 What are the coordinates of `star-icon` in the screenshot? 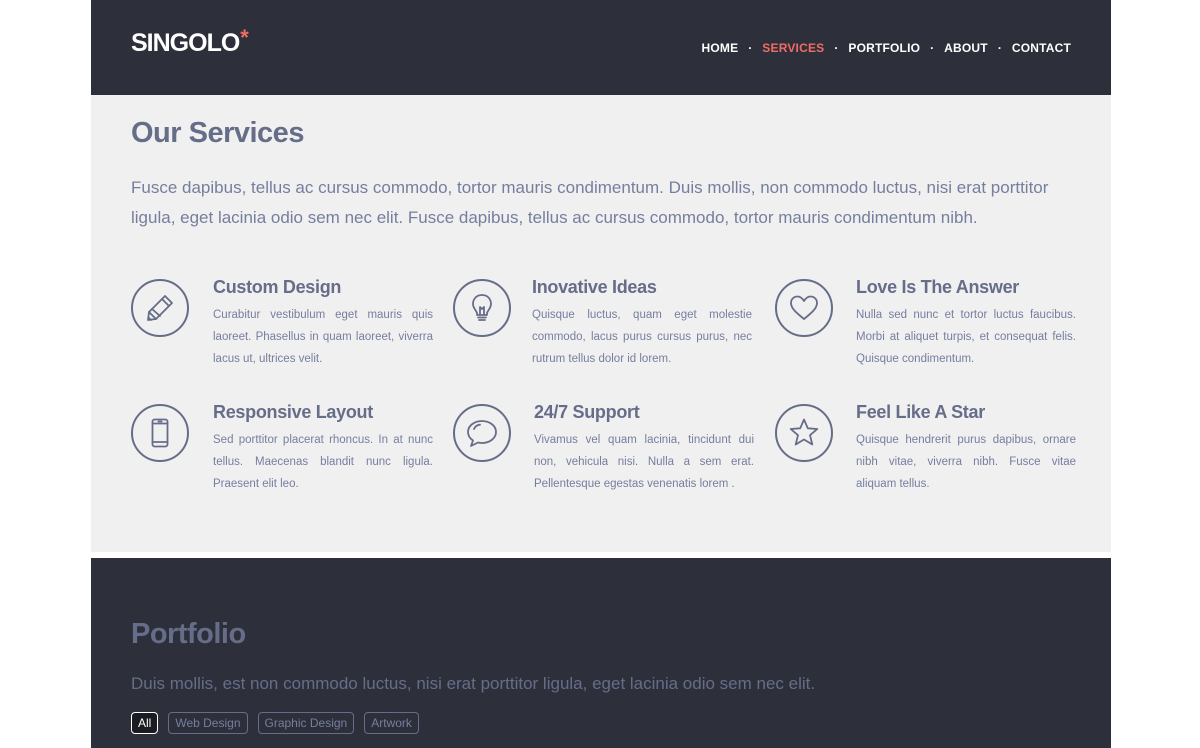 It's located at (804, 433).